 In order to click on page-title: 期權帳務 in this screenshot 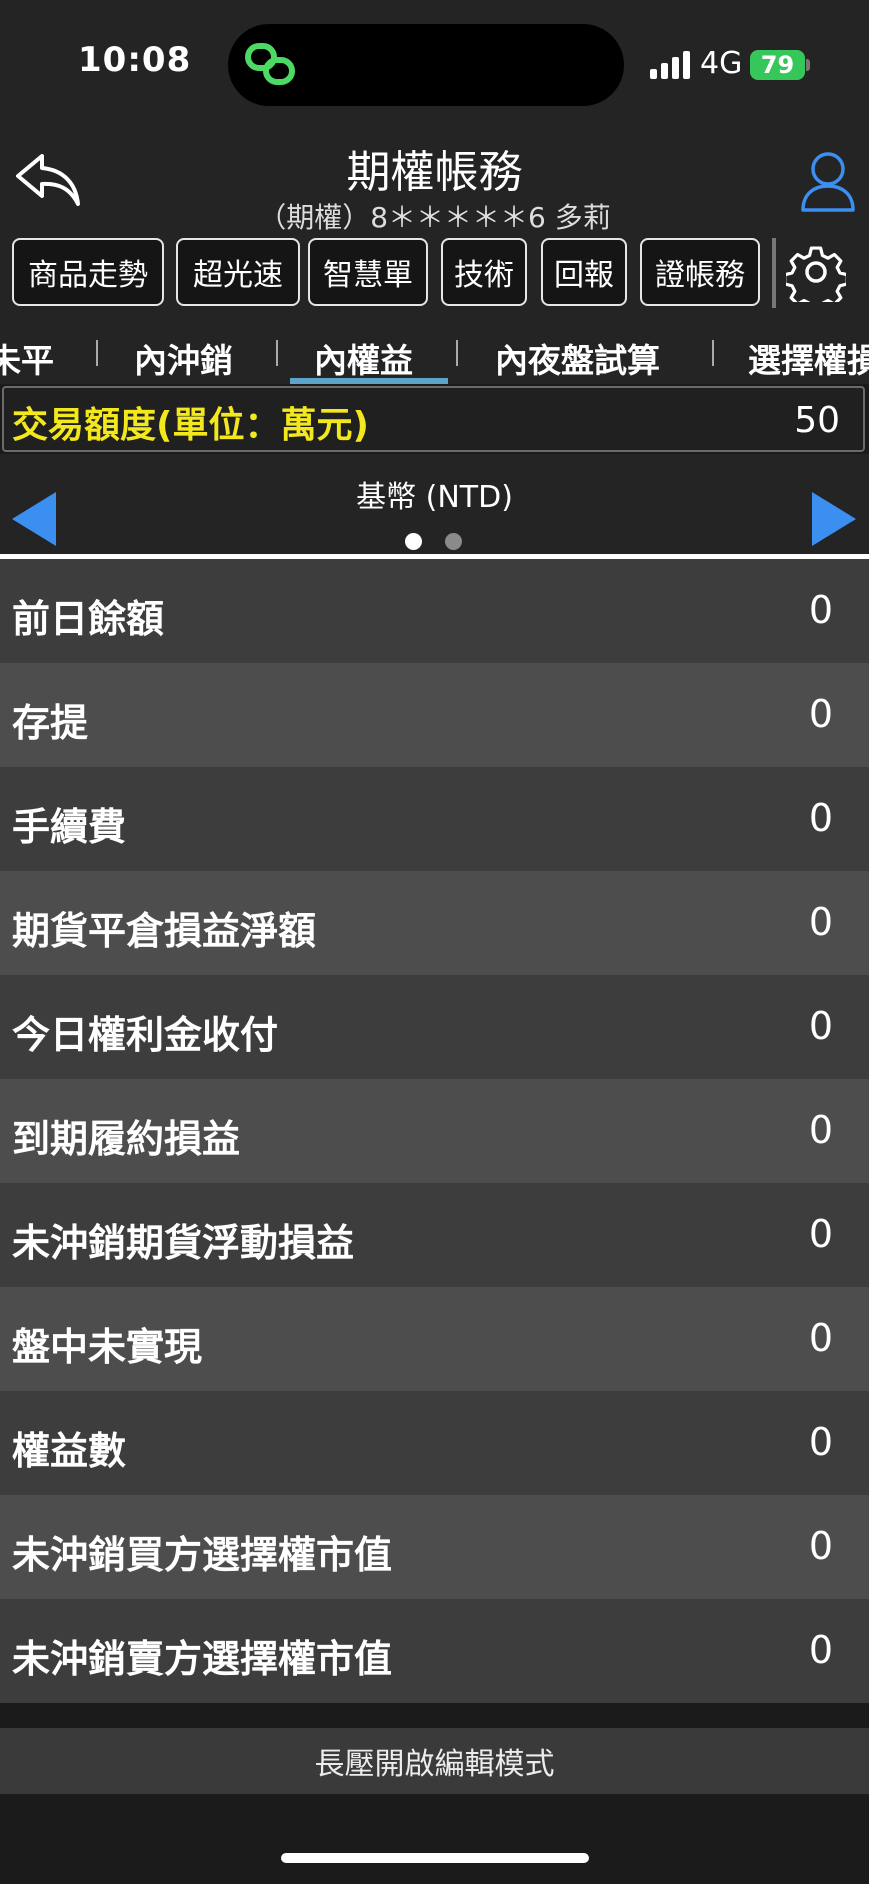, I will do `click(434, 172)`.